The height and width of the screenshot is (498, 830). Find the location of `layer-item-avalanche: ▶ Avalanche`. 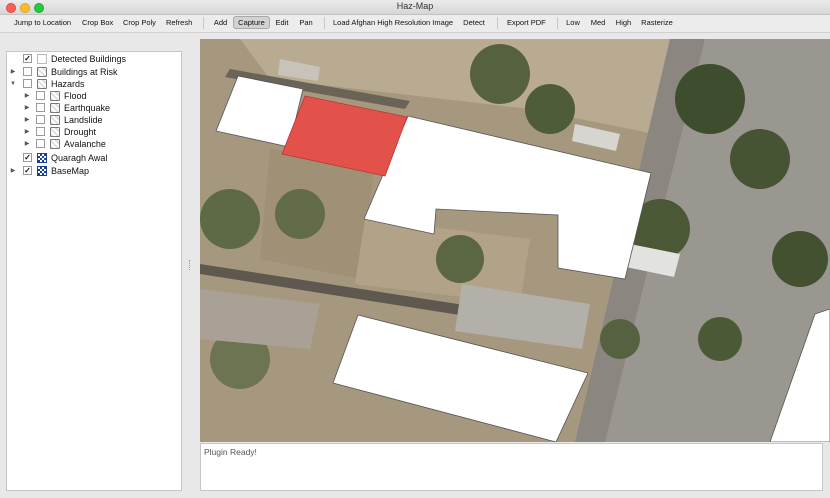

layer-item-avalanche: ▶ Avalanche is located at coordinates (94, 144).